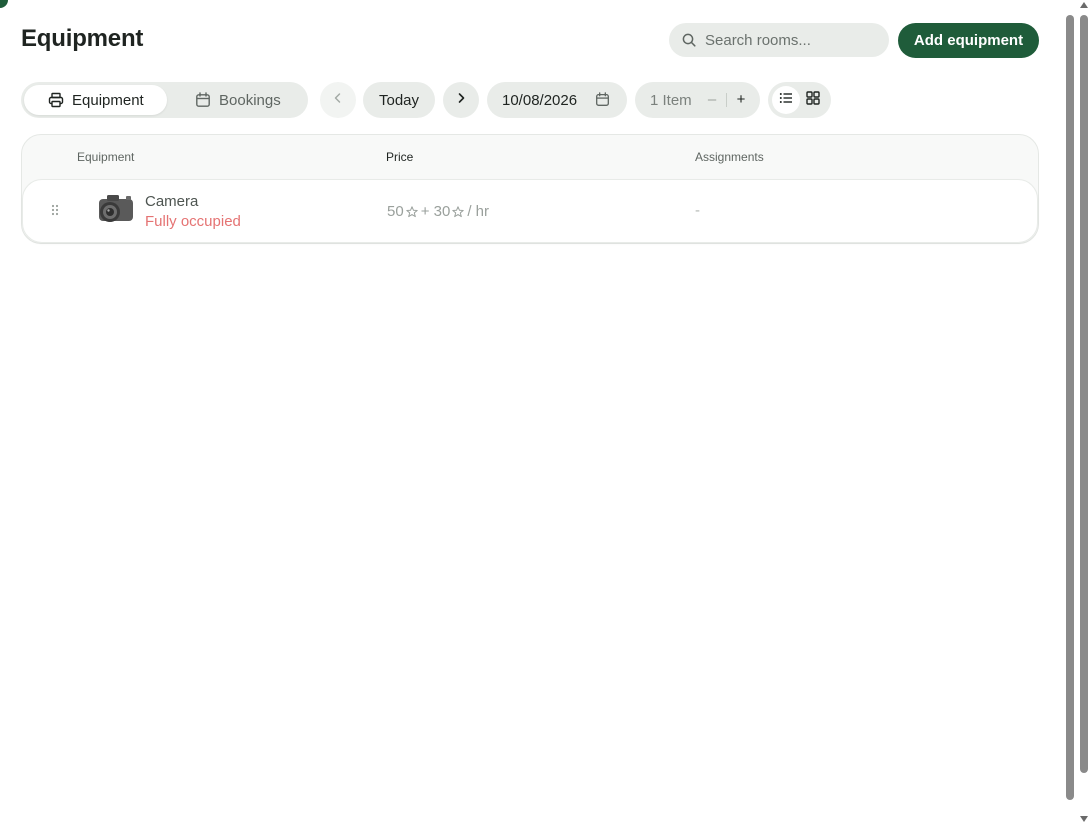 This screenshot has width=1092, height=829. What do you see at coordinates (172, 201) in the screenshot?
I see `equipment-name: Camera` at bounding box center [172, 201].